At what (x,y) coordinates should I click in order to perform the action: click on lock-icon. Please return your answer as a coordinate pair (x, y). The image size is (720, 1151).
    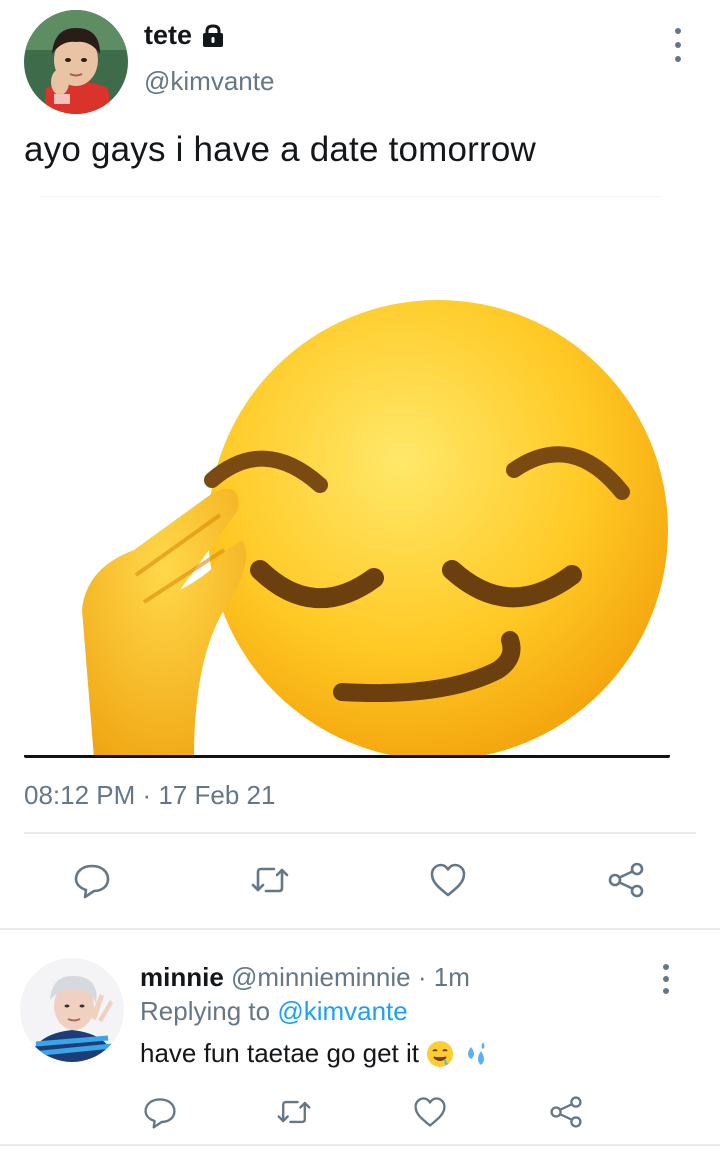
    Looking at the image, I should click on (213, 36).